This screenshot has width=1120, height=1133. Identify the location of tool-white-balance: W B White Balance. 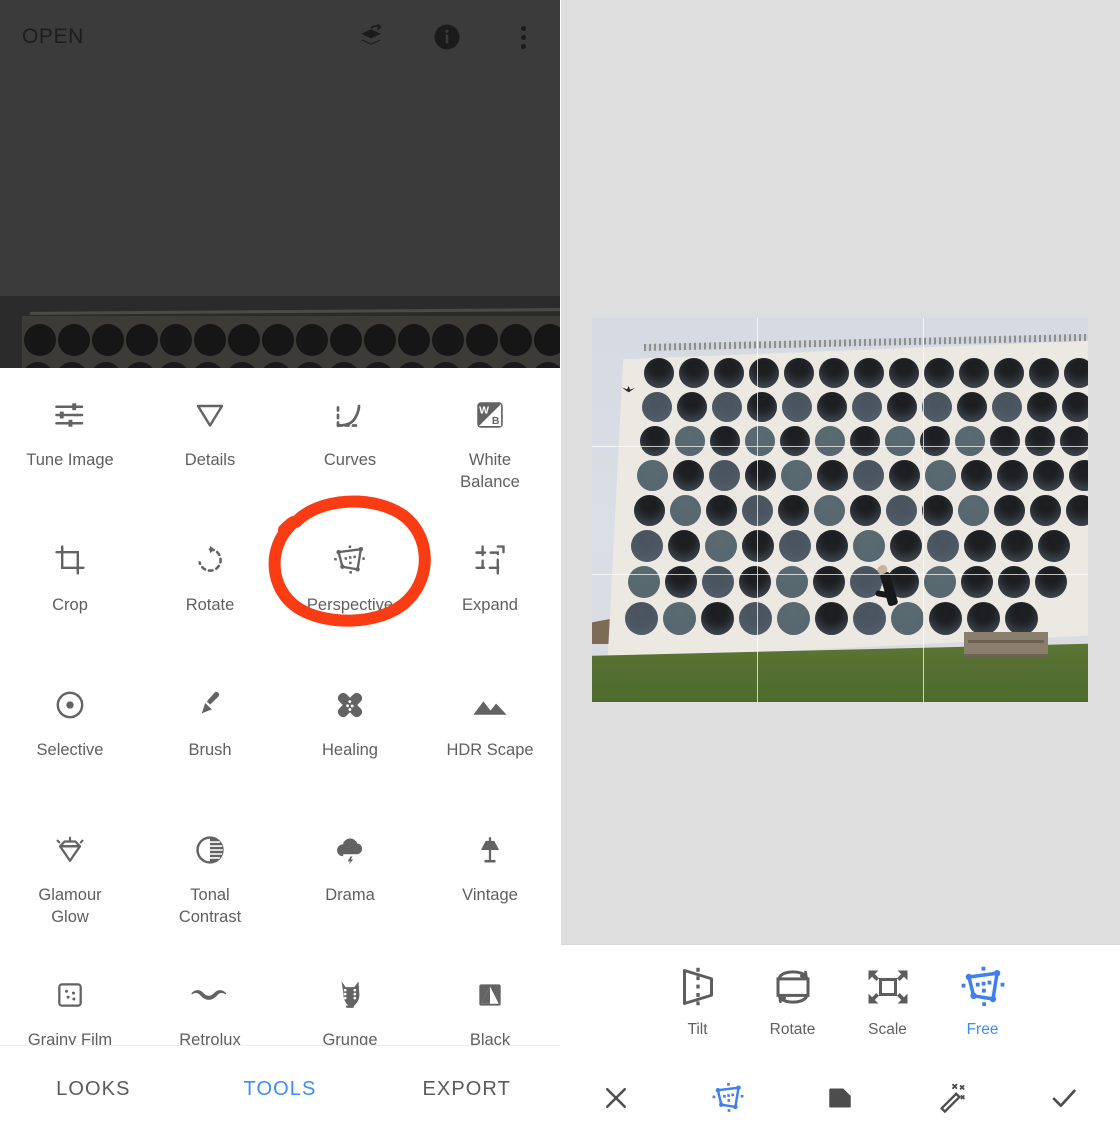
(490, 440).